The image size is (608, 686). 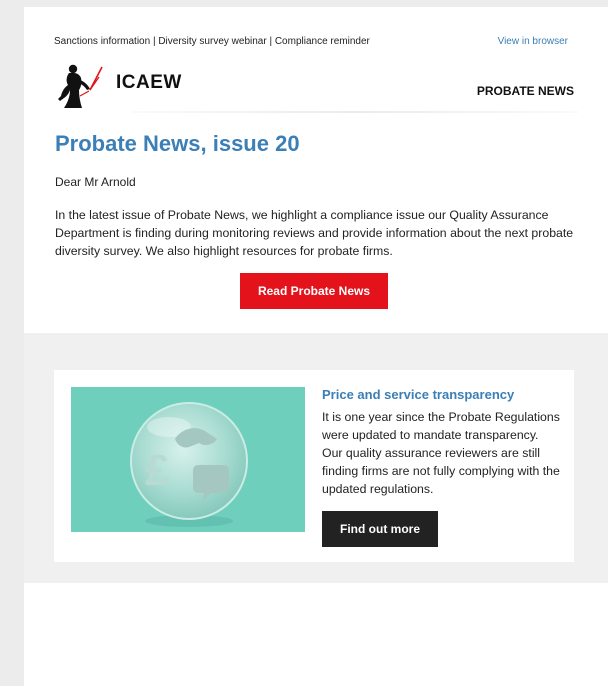 I want to click on icaew-logo-icon, so click(x=82, y=87).